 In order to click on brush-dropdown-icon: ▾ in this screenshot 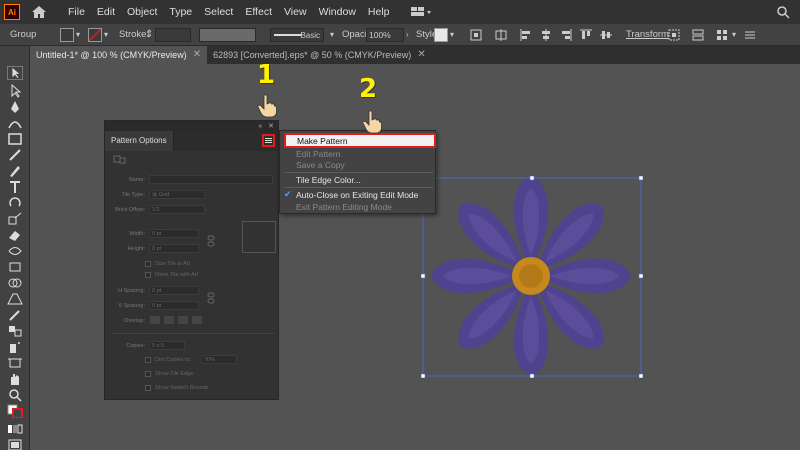, I will do `click(332, 35)`.